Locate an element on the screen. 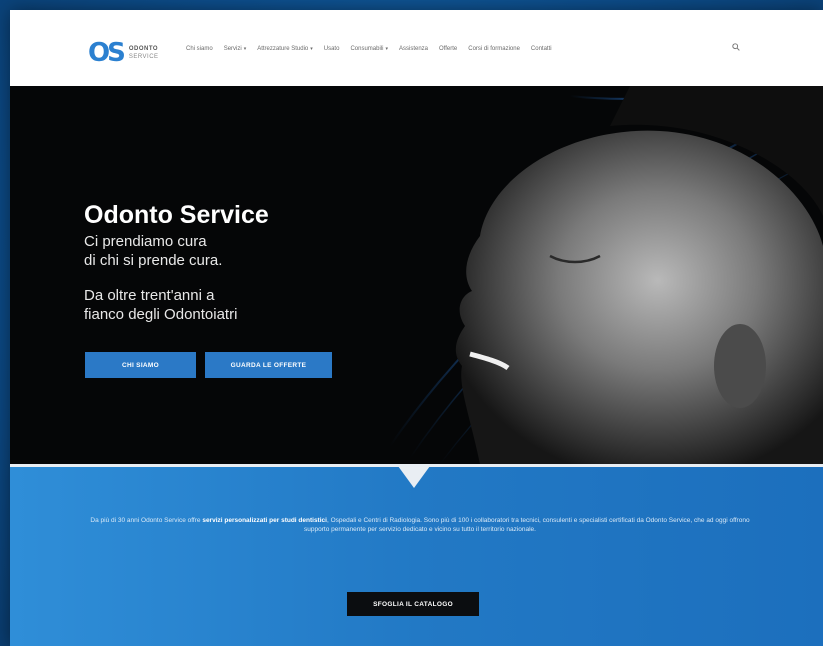  nav-item-assistenza: Assistenza is located at coordinates (413, 49).